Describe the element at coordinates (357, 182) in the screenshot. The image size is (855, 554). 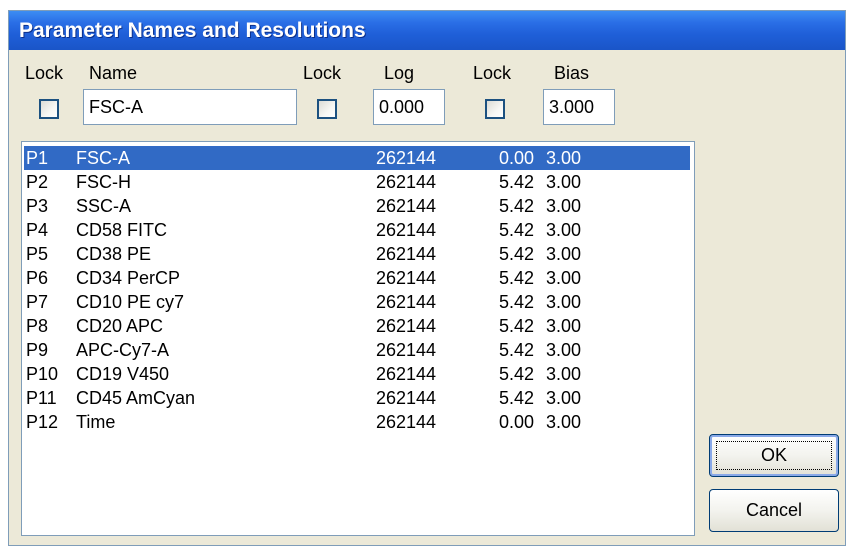
I see `parameter-row: P2 FSC-H 262144 5.42 3.00` at that location.